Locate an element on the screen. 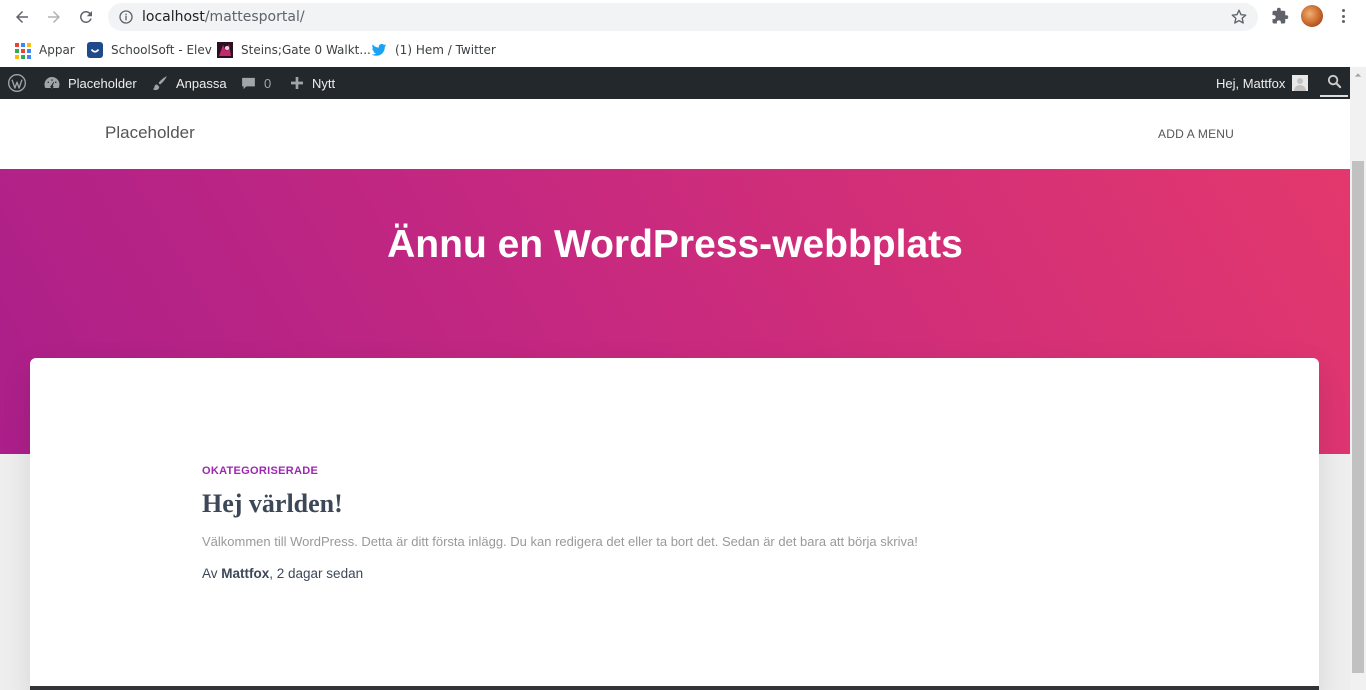 Image resolution: width=1366 pixels, height=690 pixels. post-meta-date: , 2 dagar sedan is located at coordinates (316, 573).